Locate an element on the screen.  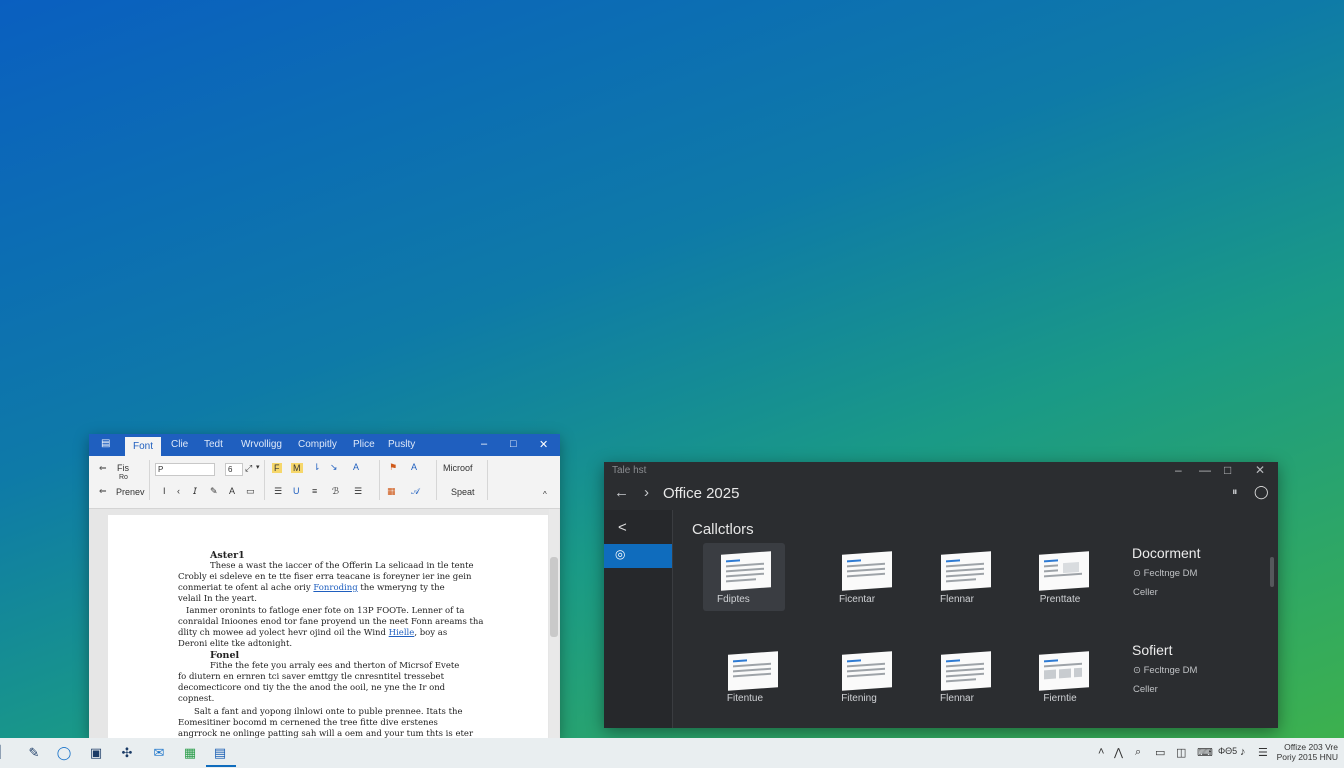
tab-tedt: Tedt is located at coordinates (213, 444).